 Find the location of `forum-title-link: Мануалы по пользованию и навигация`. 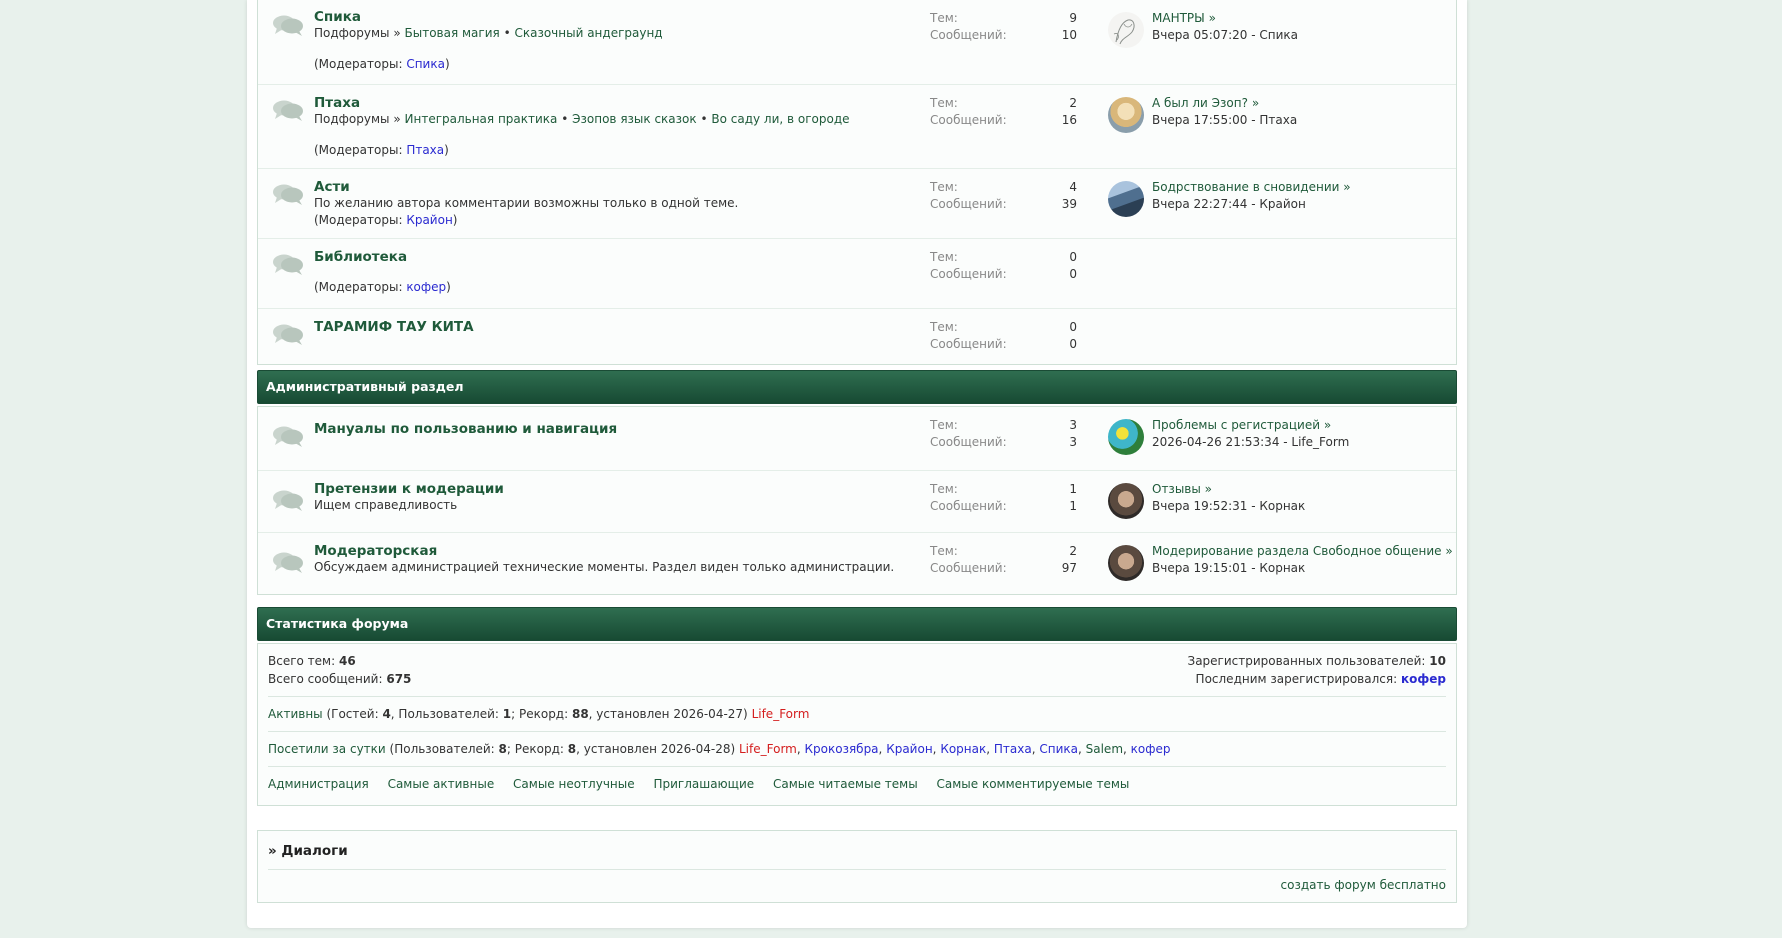

forum-title-link: Мануалы по пользованию и навигация is located at coordinates (465, 429).